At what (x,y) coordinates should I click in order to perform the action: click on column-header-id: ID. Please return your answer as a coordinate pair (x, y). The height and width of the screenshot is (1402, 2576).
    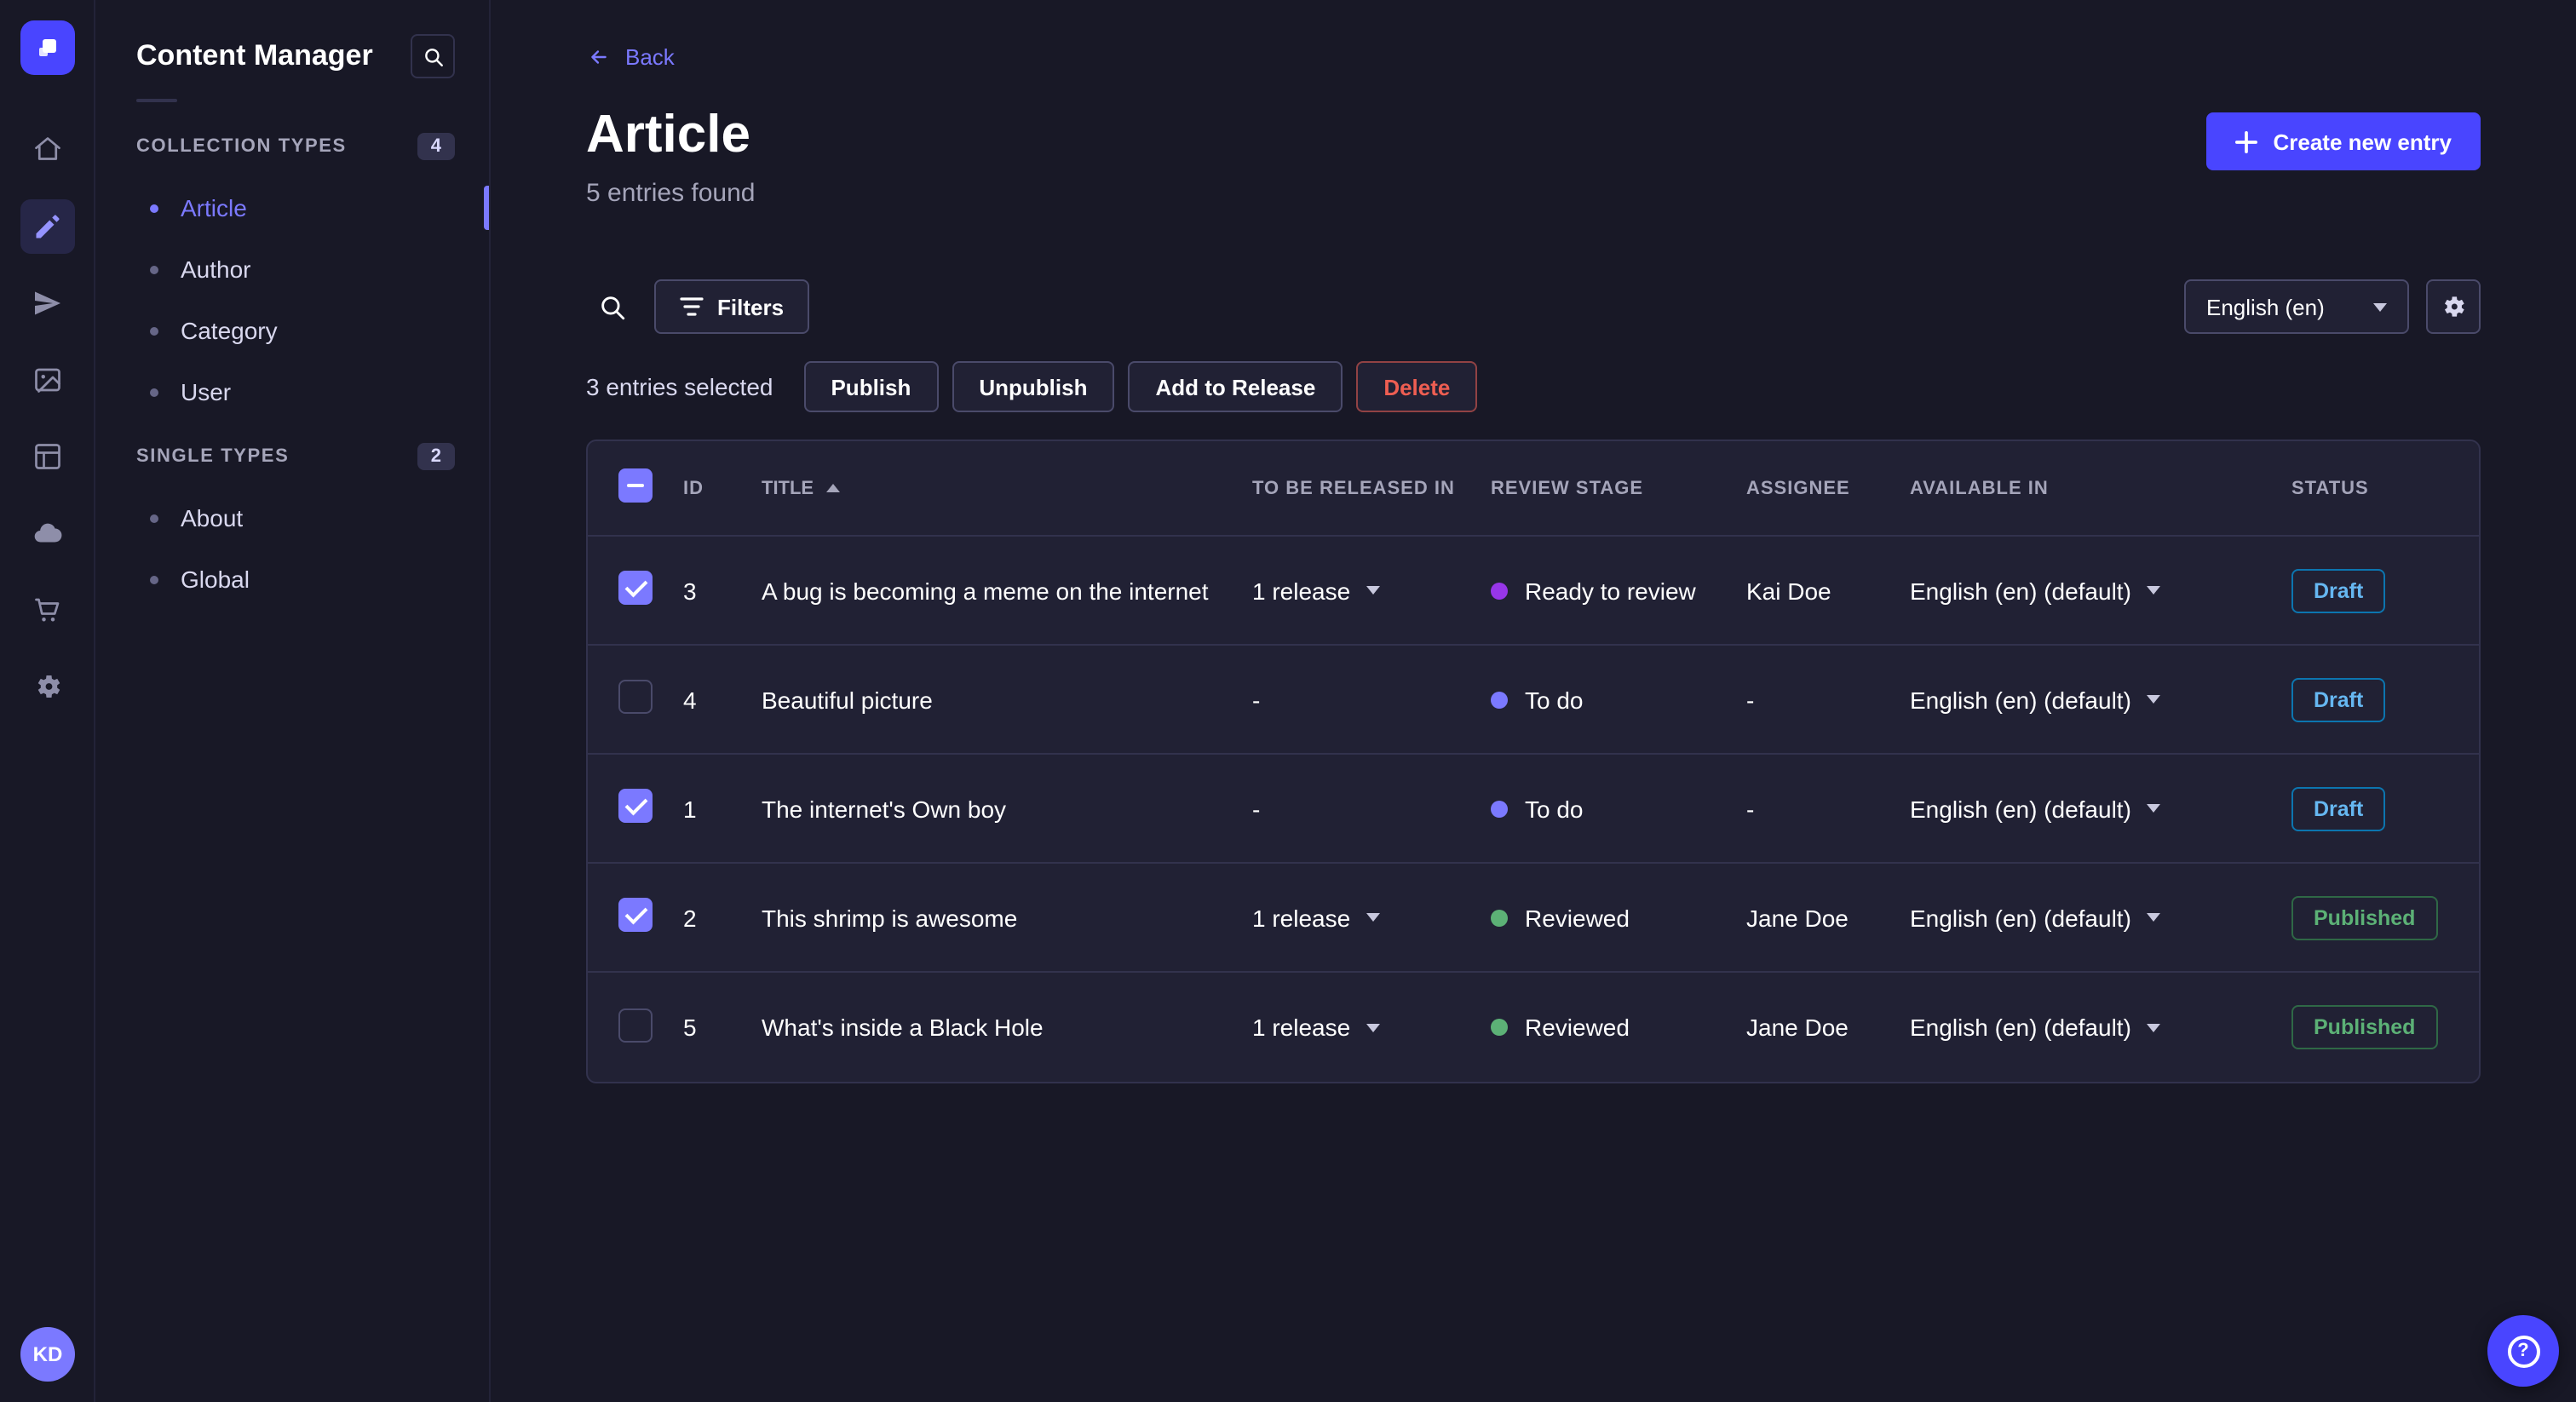
    Looking at the image, I should click on (694, 488).